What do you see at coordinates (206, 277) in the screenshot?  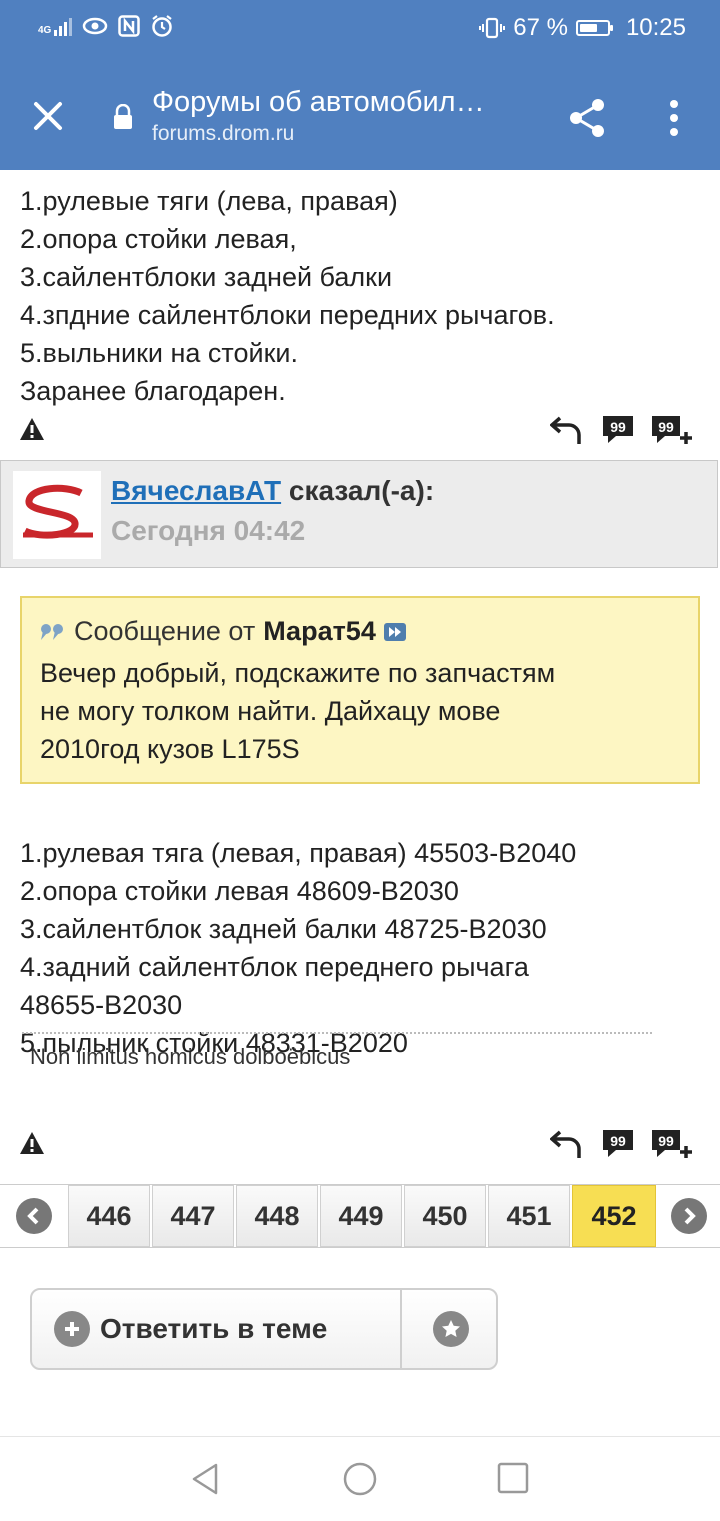 I see `first-post-line: 3.сайлентблоки задней балки` at bounding box center [206, 277].